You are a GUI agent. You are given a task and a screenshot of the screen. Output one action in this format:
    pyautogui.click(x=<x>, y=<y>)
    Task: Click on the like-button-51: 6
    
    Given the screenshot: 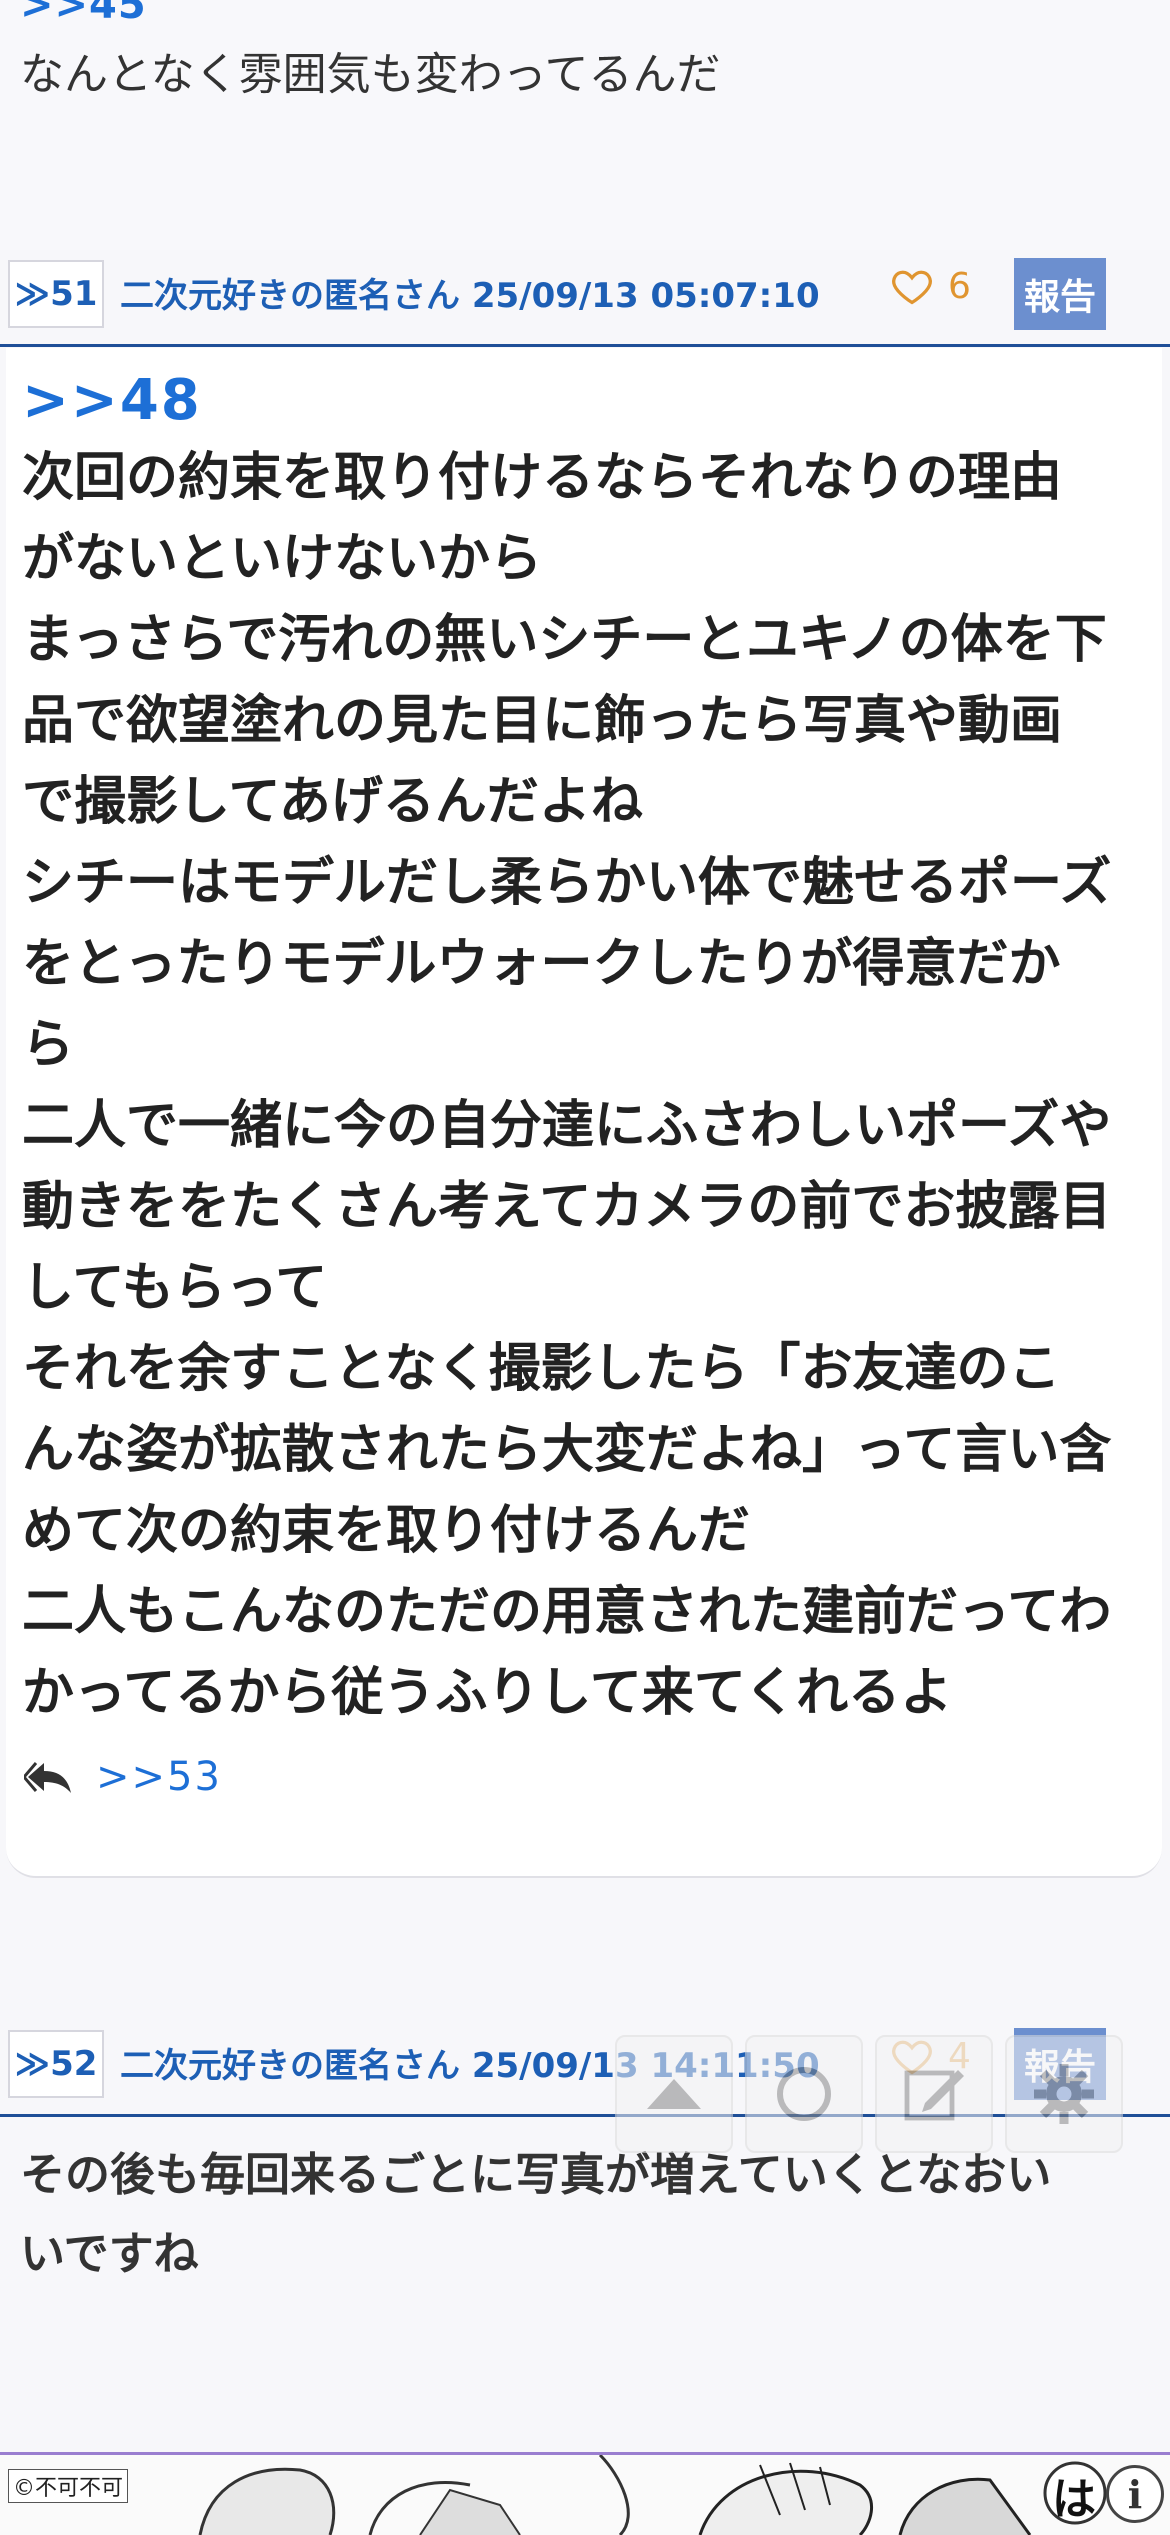 What is the action you would take?
    pyautogui.click(x=930, y=286)
    